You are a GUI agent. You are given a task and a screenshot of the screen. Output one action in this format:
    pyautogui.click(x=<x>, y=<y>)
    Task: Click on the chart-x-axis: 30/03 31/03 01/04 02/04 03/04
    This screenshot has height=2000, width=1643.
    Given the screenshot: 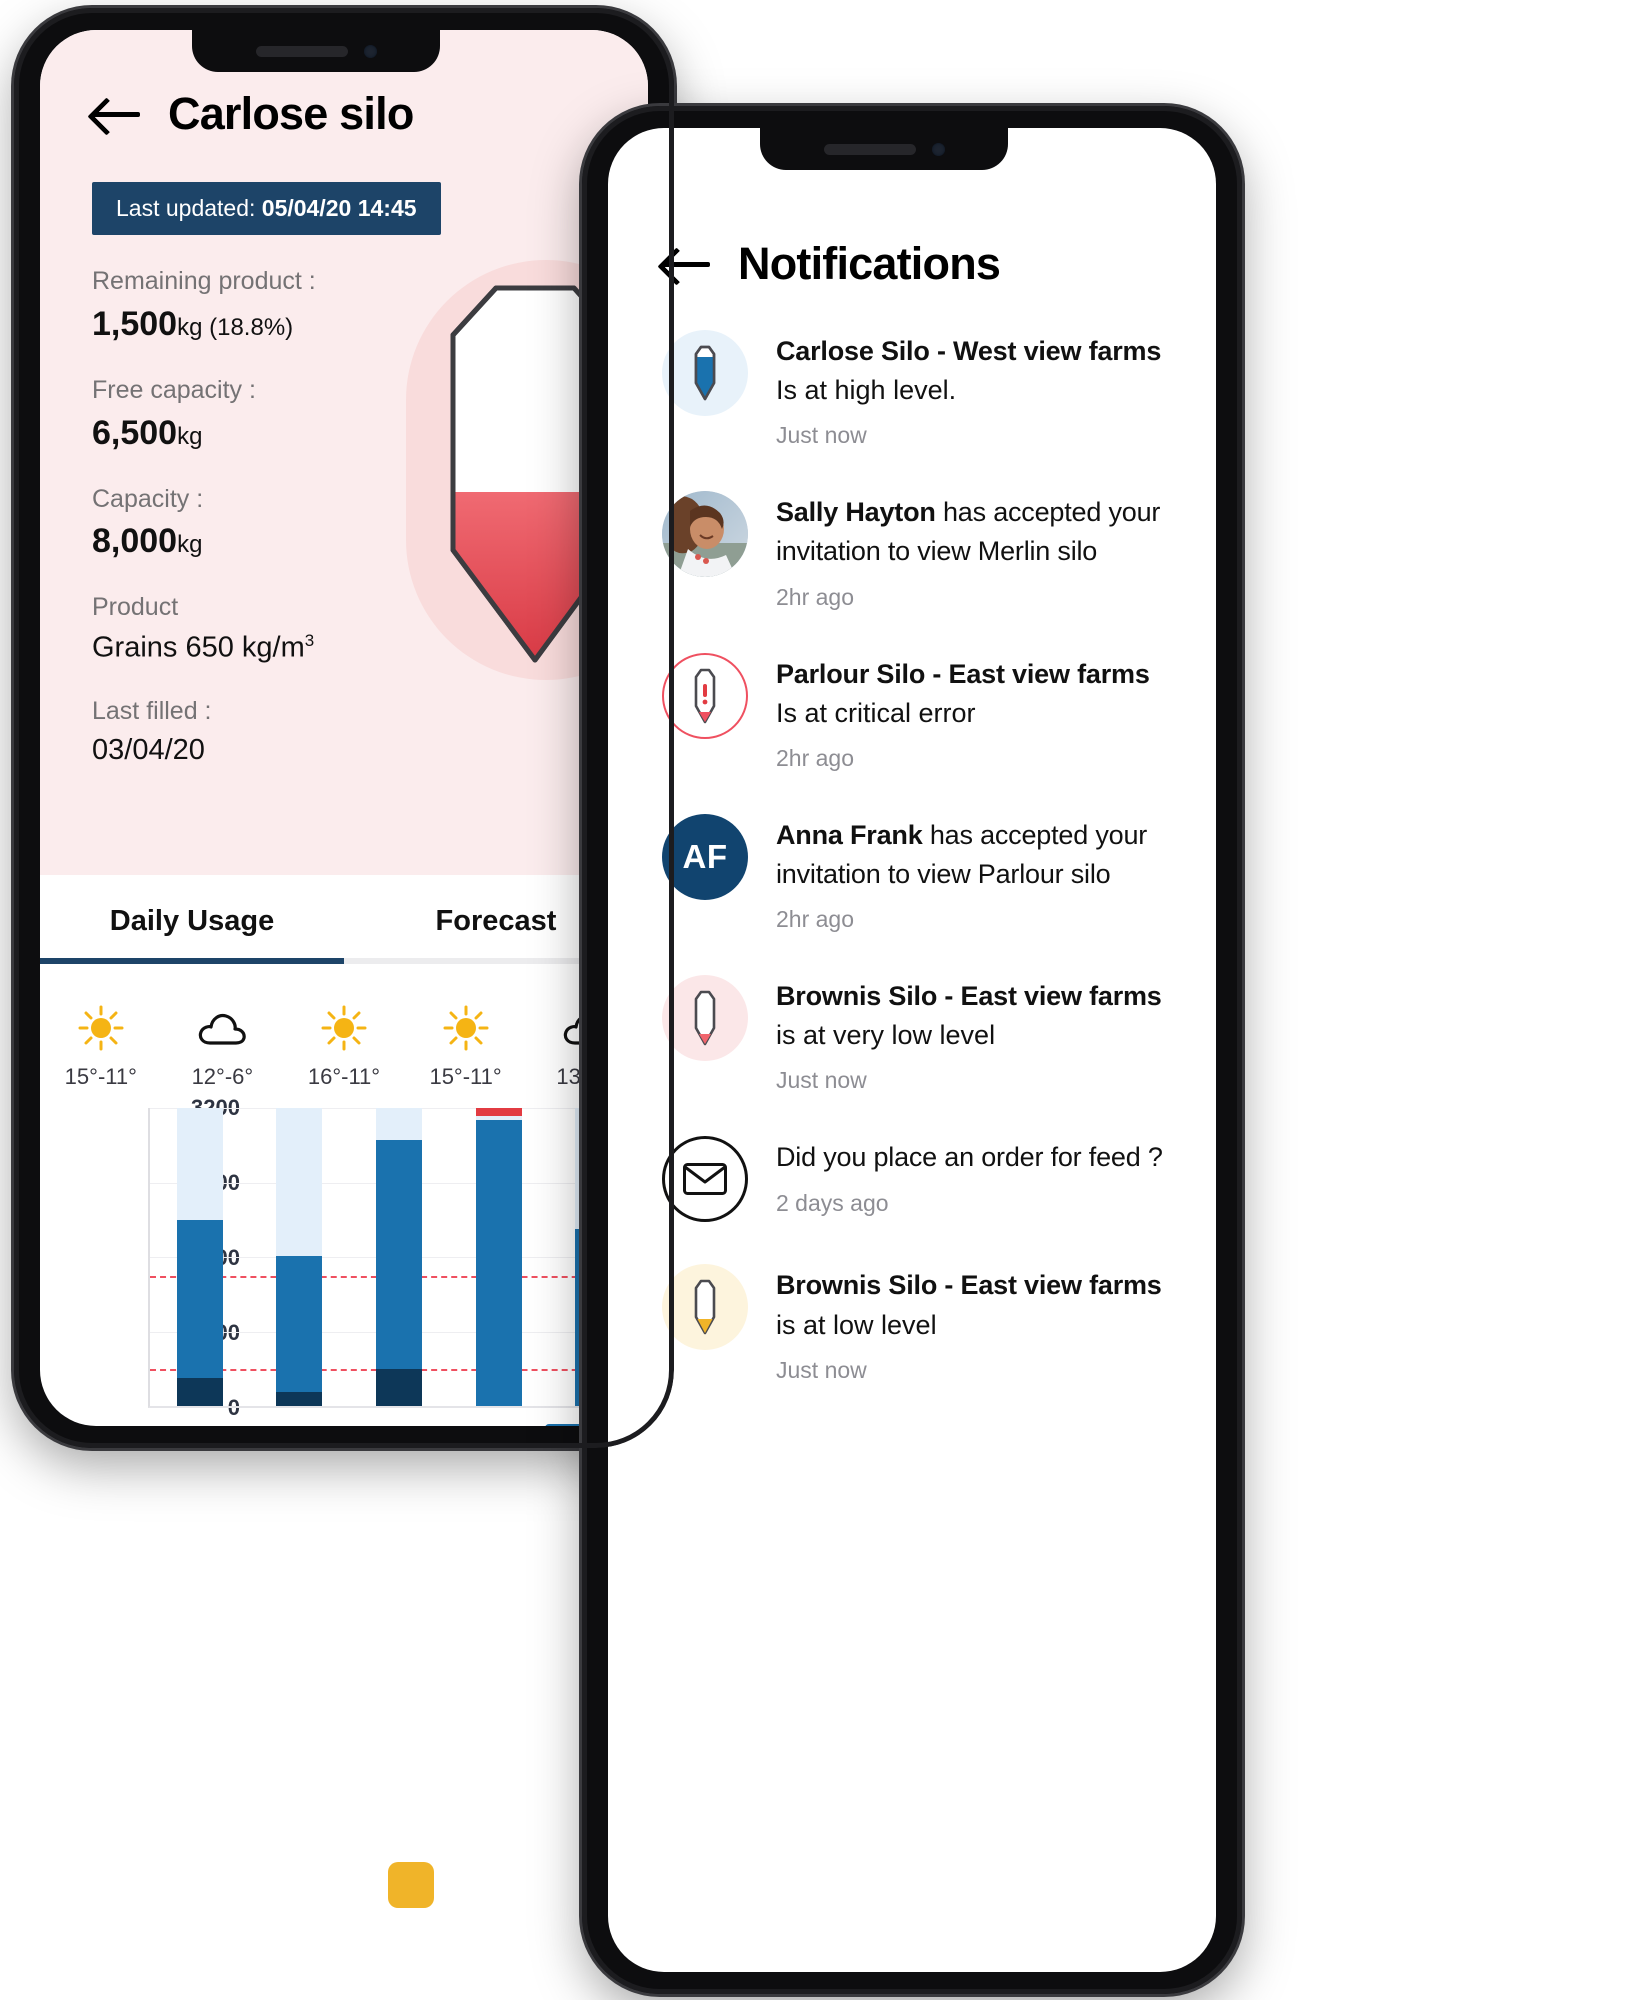 What is the action you would take?
    pyautogui.click(x=398, y=1425)
    